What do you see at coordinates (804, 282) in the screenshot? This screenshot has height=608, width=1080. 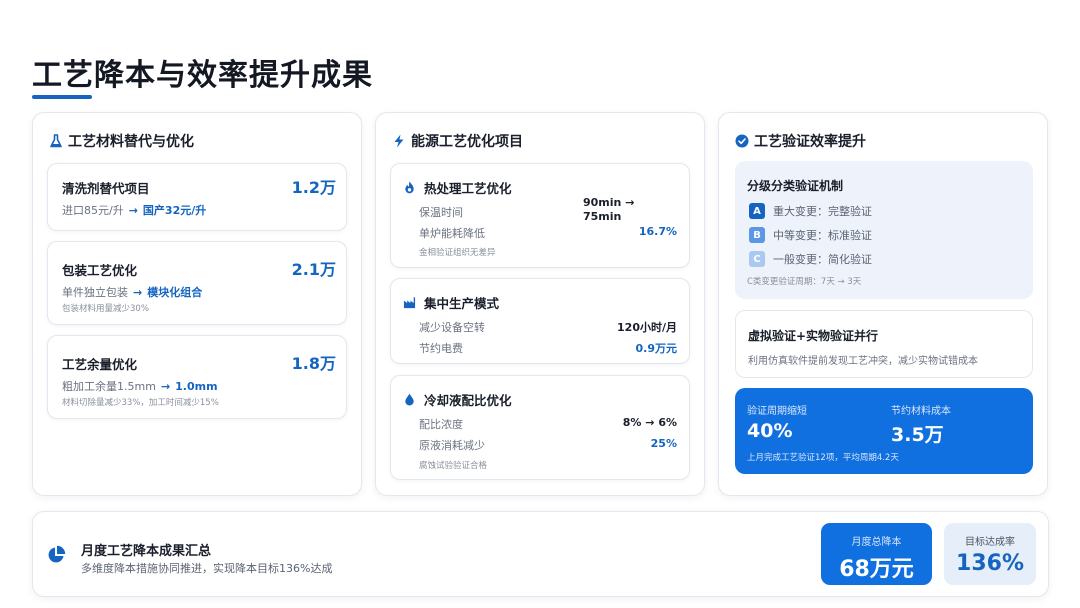 I see `mechanism-note: C类变更验证周期：7天 → 3天` at bounding box center [804, 282].